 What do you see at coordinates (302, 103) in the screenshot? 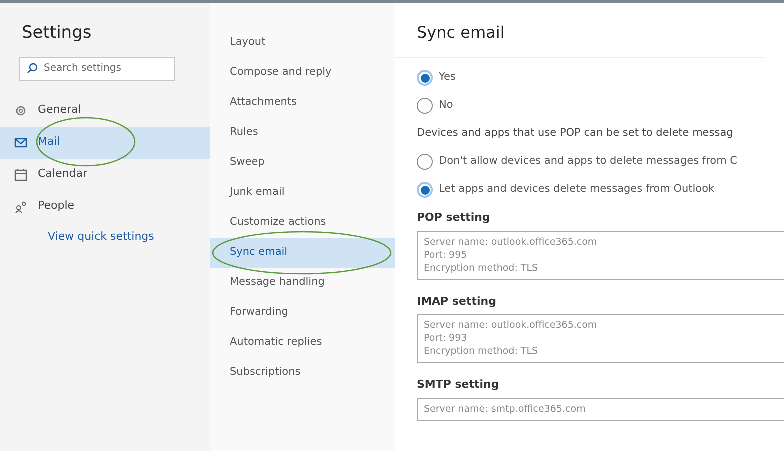
I see `submenu-item: Attachments` at bounding box center [302, 103].